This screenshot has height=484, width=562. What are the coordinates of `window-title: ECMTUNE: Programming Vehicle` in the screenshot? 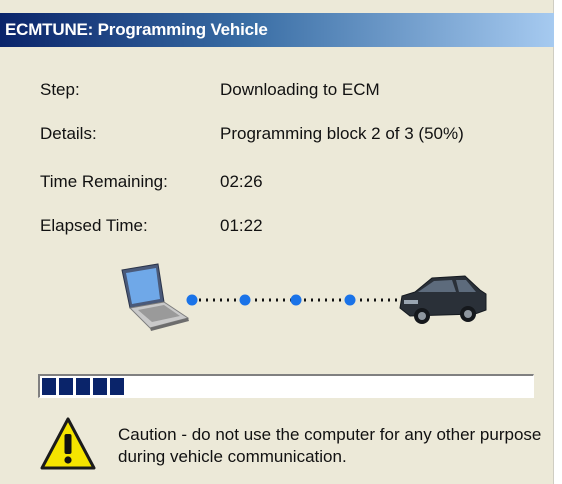 It's located at (136, 29).